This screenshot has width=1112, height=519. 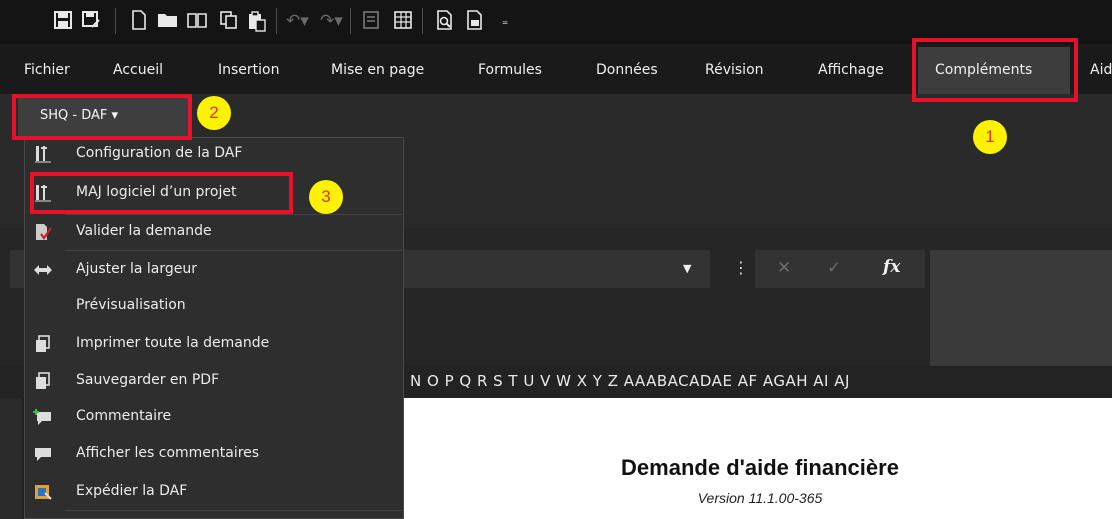 I want to click on paste-icon, so click(x=257, y=21).